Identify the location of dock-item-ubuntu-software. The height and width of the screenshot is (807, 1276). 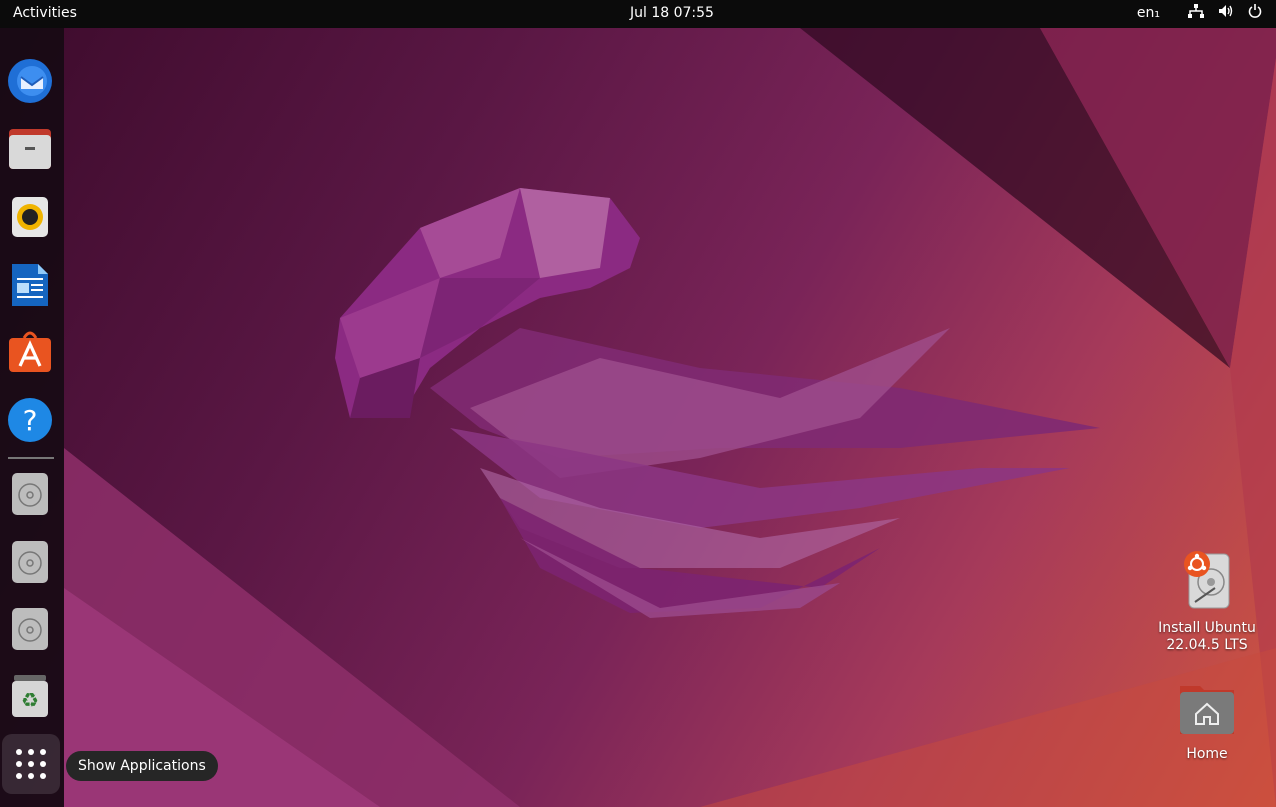
(30, 352).